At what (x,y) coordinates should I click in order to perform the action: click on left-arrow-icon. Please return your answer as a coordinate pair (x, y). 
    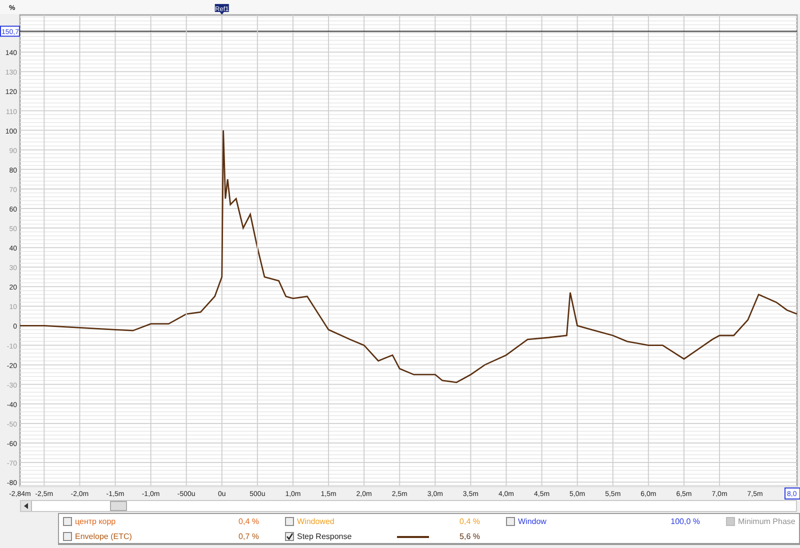
    Looking at the image, I should click on (26, 506).